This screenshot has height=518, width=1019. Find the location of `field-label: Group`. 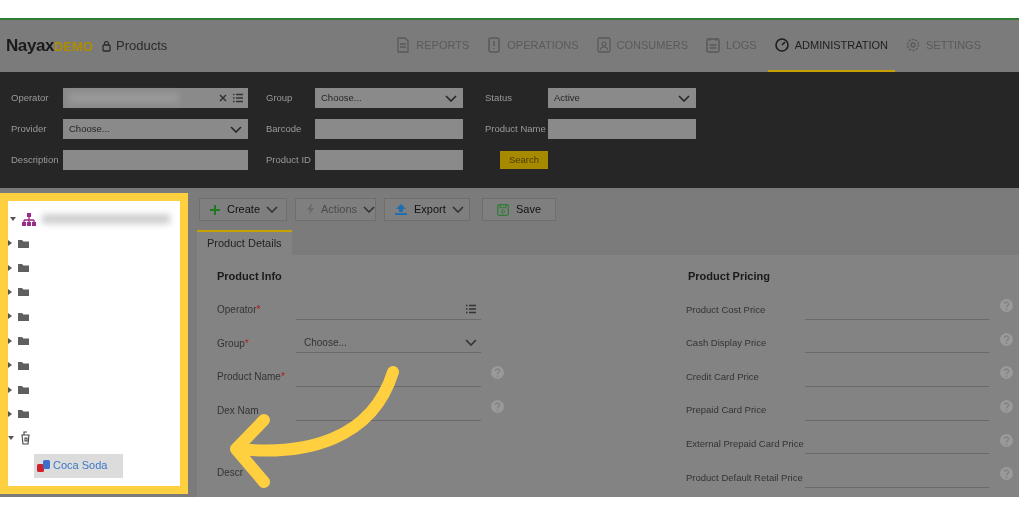

field-label: Group is located at coordinates (280, 97).